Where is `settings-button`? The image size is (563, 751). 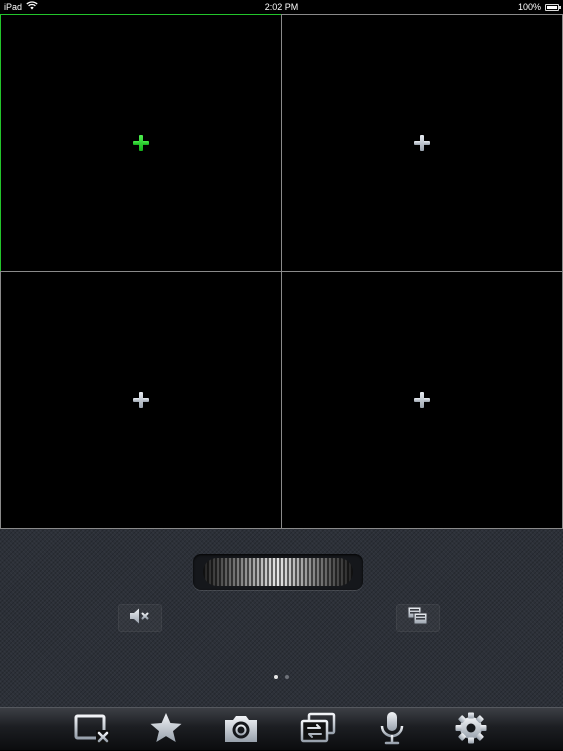
settings-button is located at coordinates (471, 730).